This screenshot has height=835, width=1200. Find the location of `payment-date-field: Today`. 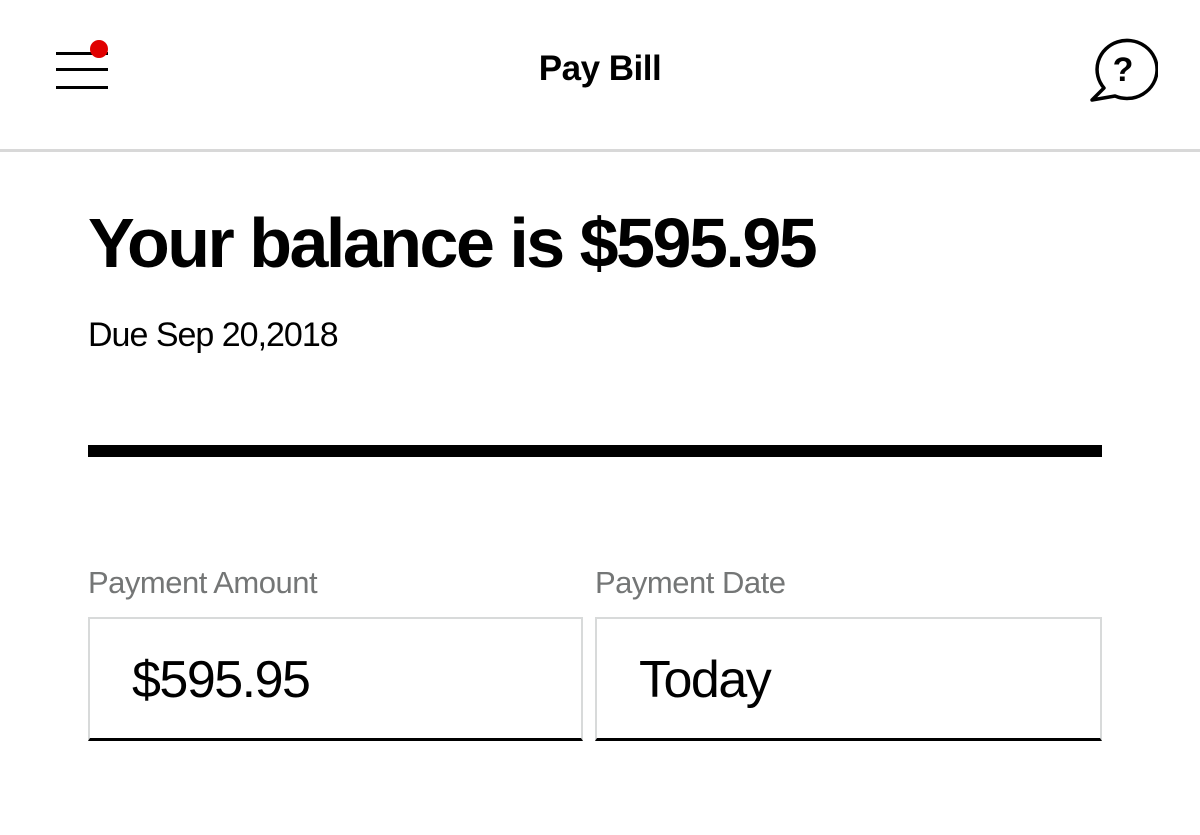

payment-date-field: Today is located at coordinates (848, 679).